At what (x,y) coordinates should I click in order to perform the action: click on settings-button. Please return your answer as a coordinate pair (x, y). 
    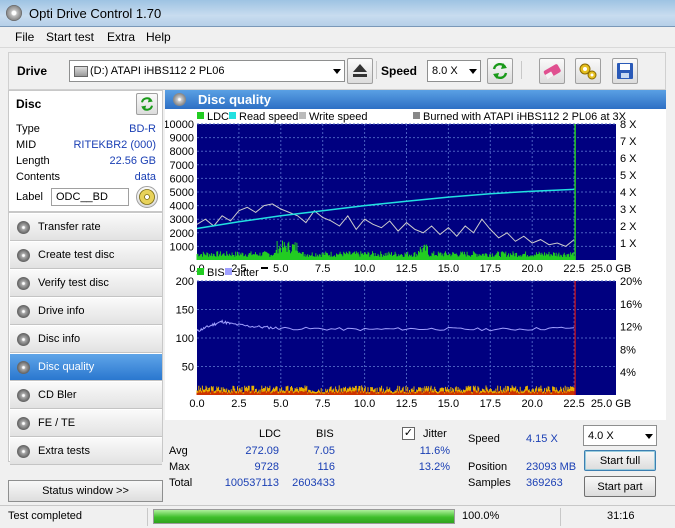
    Looking at the image, I should click on (588, 71).